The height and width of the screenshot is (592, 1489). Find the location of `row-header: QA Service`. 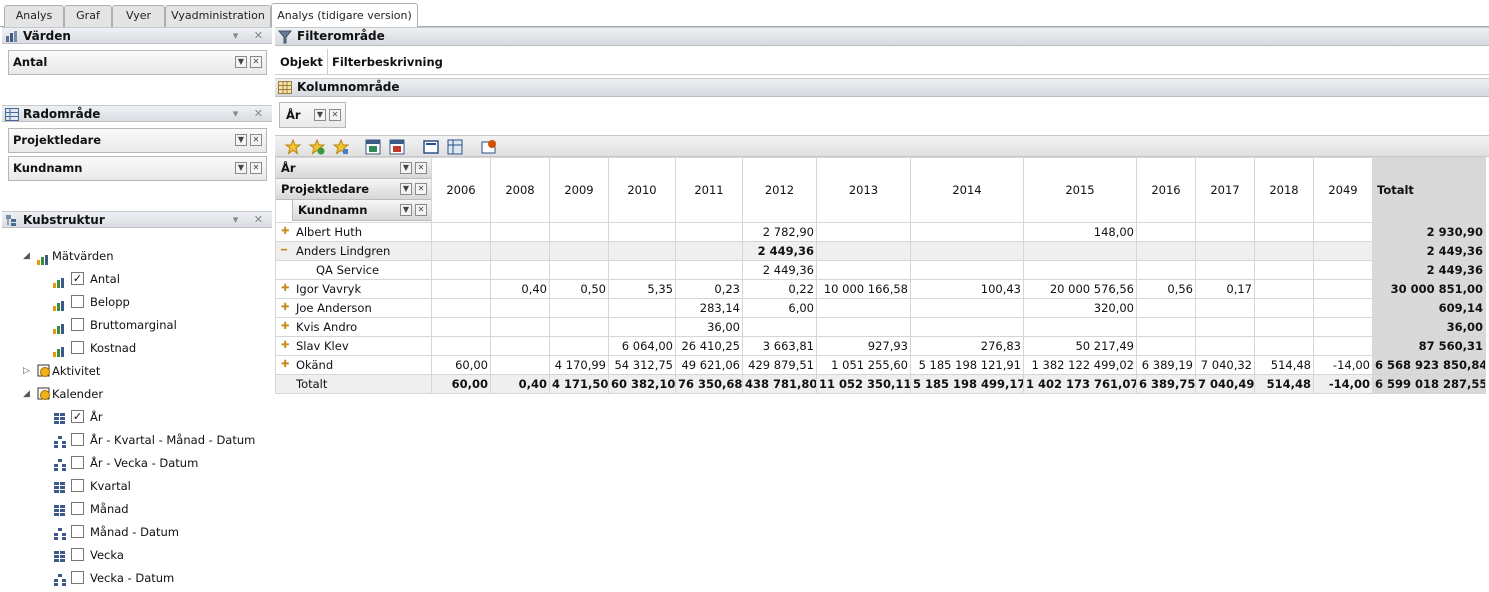

row-header: QA Service is located at coordinates (353, 270).